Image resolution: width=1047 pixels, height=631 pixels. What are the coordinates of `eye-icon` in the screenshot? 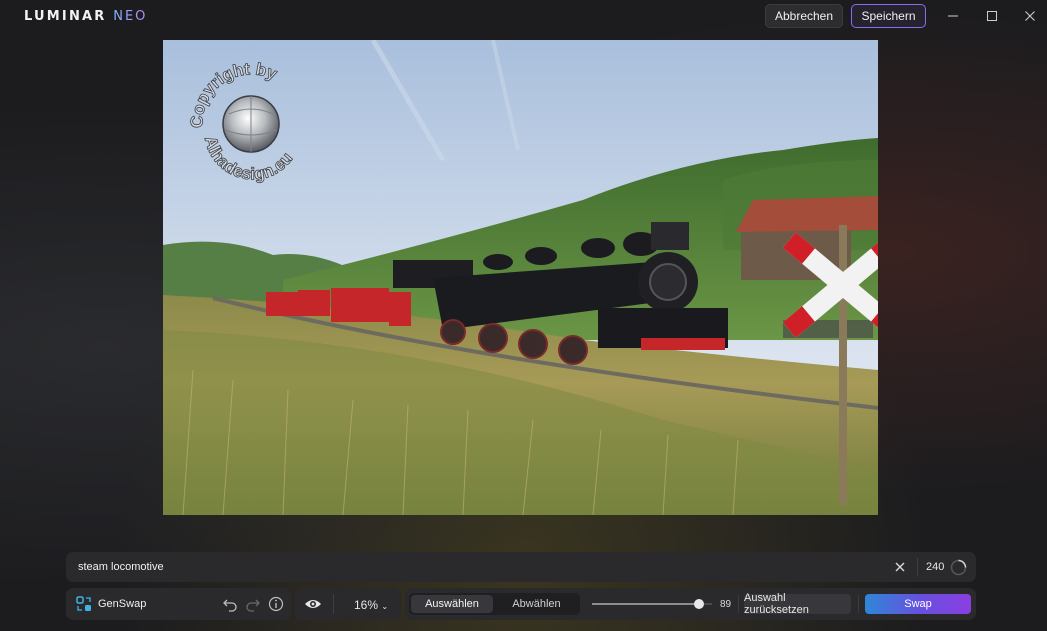 It's located at (313, 606).